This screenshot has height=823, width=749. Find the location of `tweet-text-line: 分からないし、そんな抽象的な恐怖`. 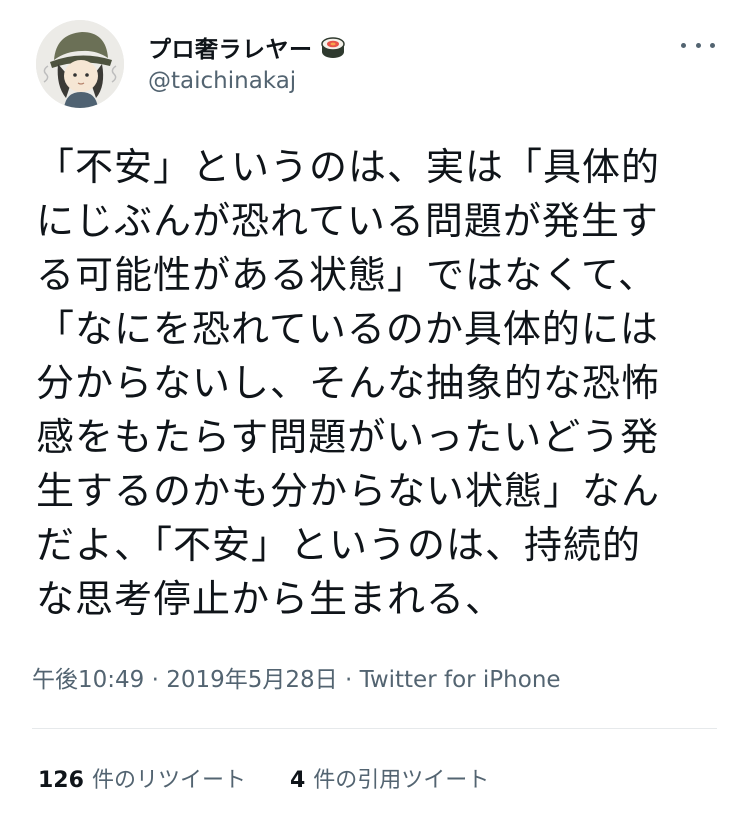

tweet-text-line: 分からないし、そんな抽象的な恐怖 is located at coordinates (348, 383).